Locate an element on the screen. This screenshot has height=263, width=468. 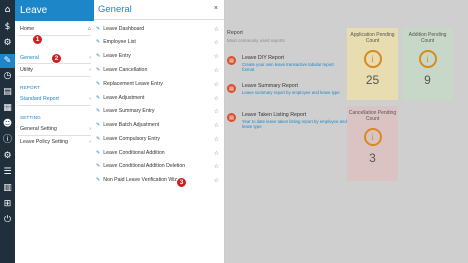
menu-item: ✎ Leave Conditional Addition ☆ is located at coordinates (159, 153).